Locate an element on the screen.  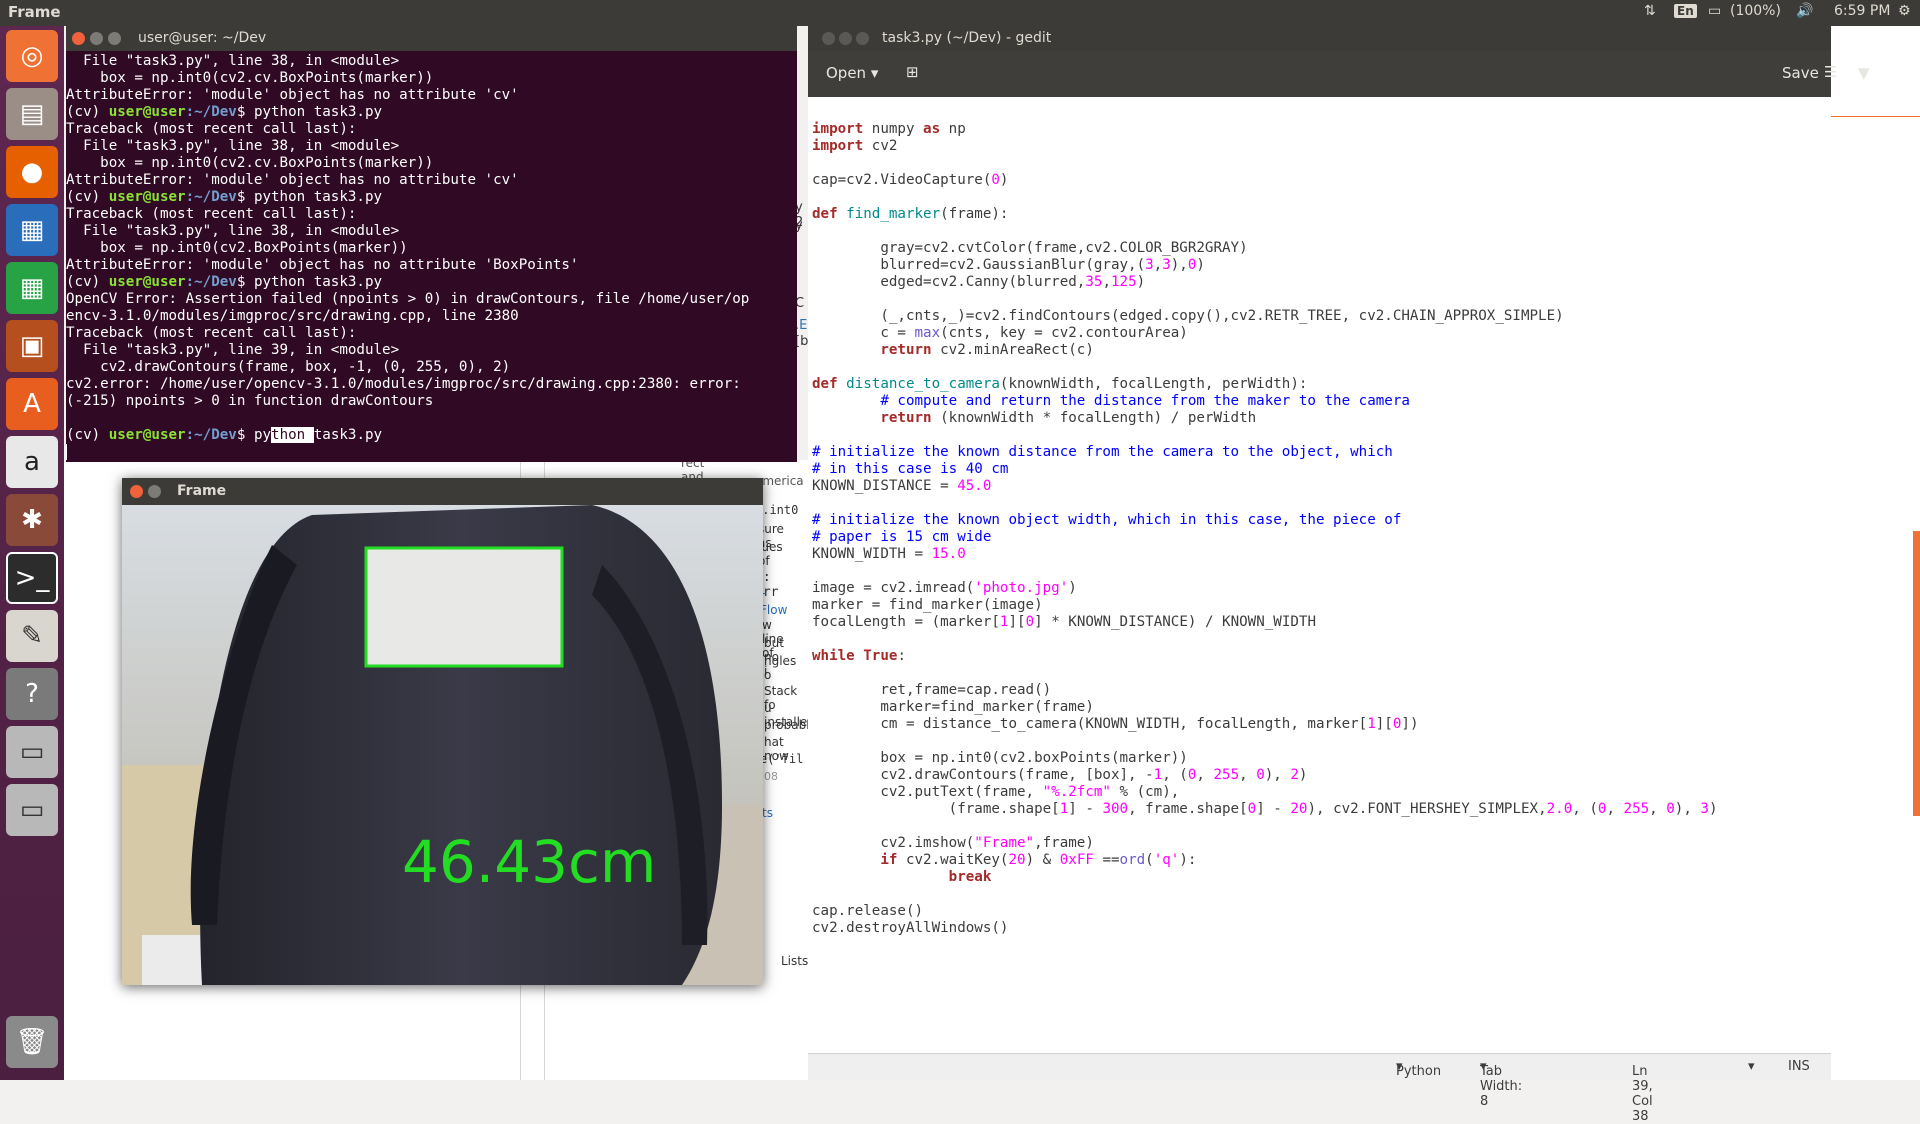
volume-icon: 🔊 is located at coordinates (1804, 11).